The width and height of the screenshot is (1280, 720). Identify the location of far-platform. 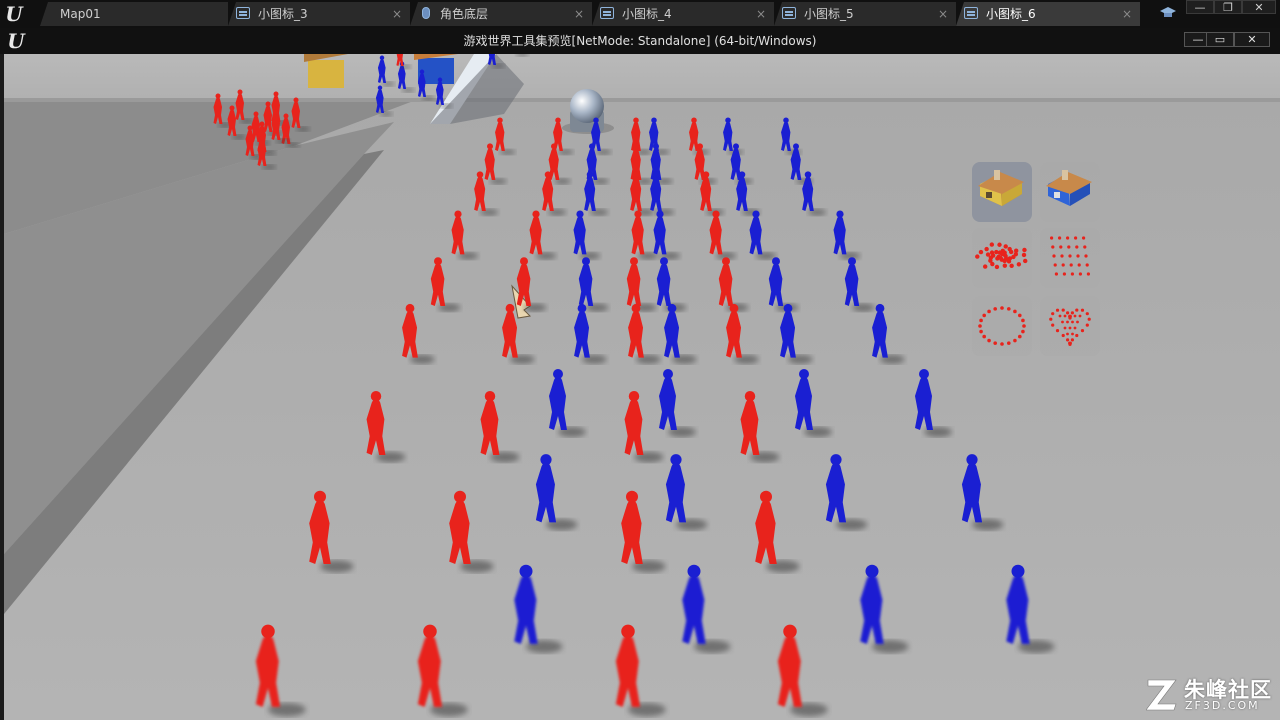
(642, 78).